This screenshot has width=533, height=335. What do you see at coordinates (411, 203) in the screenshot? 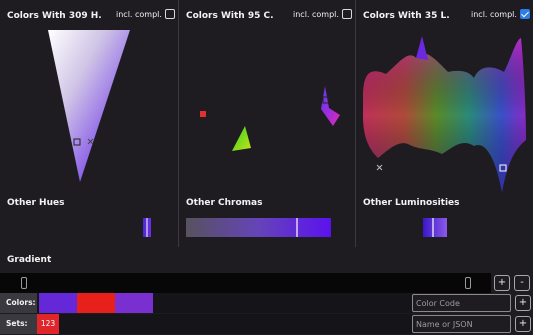
I see `other-luminosities-label: Other Luminosities` at bounding box center [411, 203].